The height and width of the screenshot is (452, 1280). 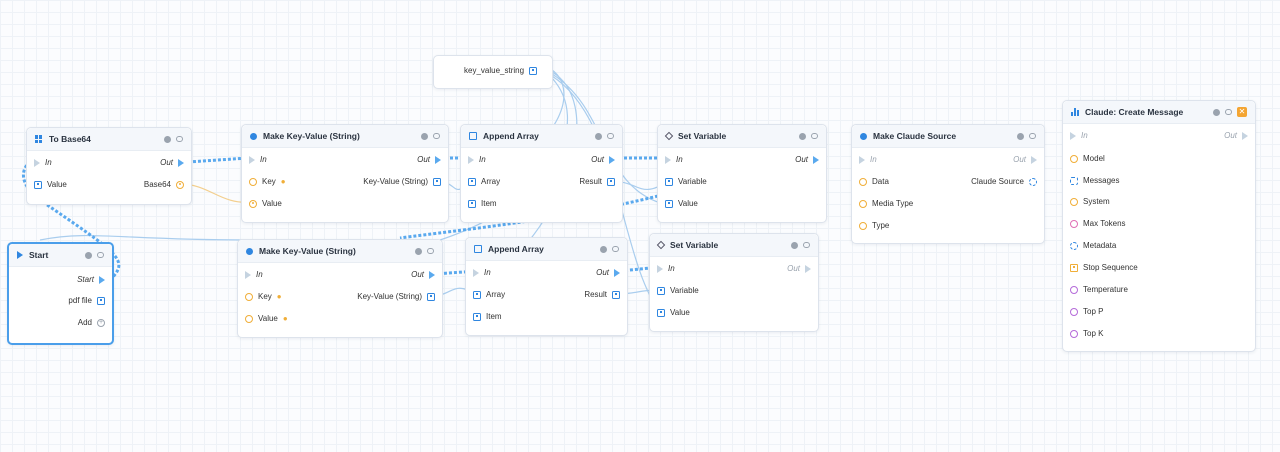 What do you see at coordinates (1242, 112) in the screenshot?
I see `warning-icon: ✕` at bounding box center [1242, 112].